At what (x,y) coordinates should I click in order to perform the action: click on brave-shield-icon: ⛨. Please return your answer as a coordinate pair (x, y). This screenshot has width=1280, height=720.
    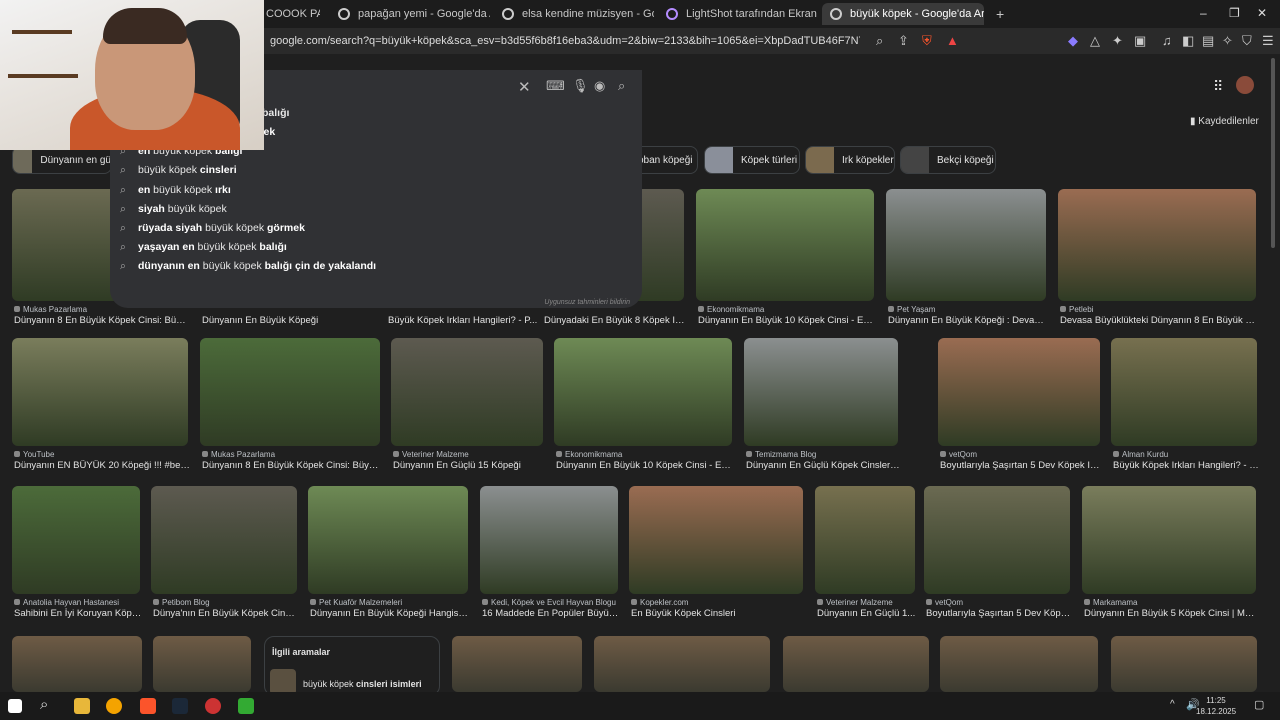
    Looking at the image, I should click on (927, 41).